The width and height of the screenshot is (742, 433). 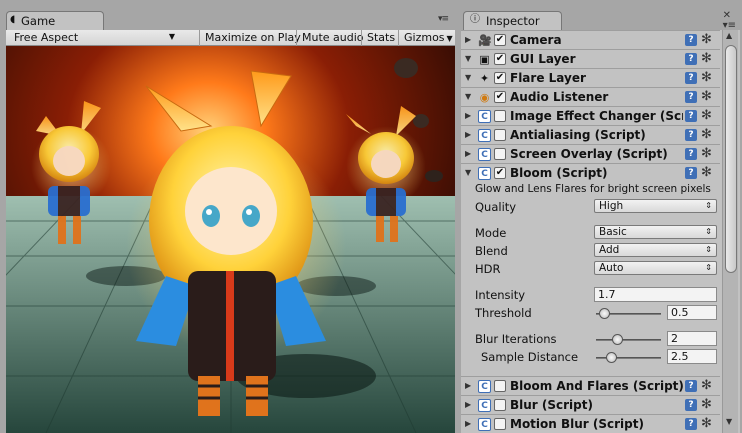 I want to click on scrollbar-thumb, so click(x=731, y=159).